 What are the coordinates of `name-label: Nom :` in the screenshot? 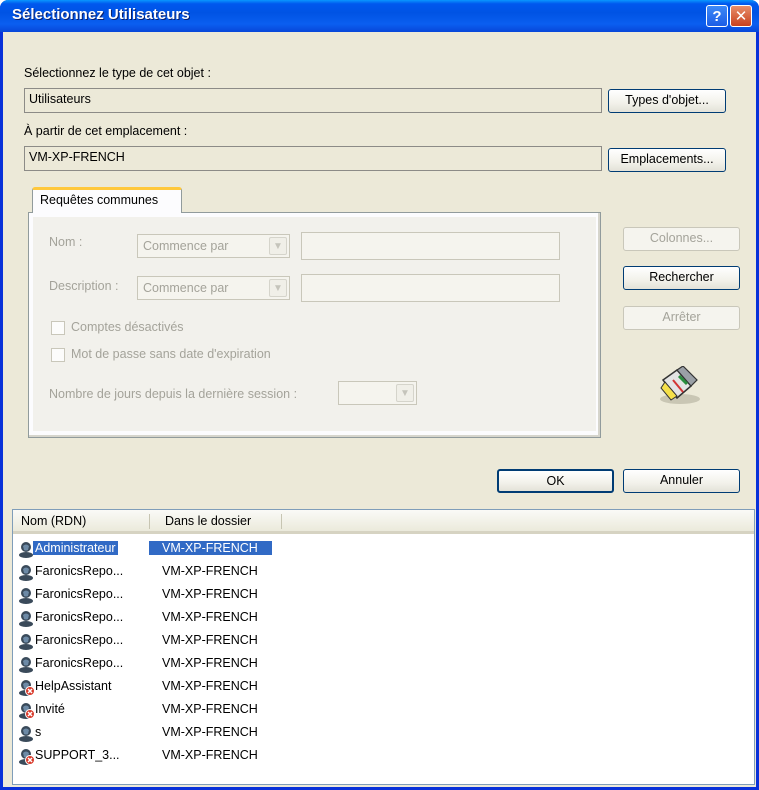 It's located at (66, 242).